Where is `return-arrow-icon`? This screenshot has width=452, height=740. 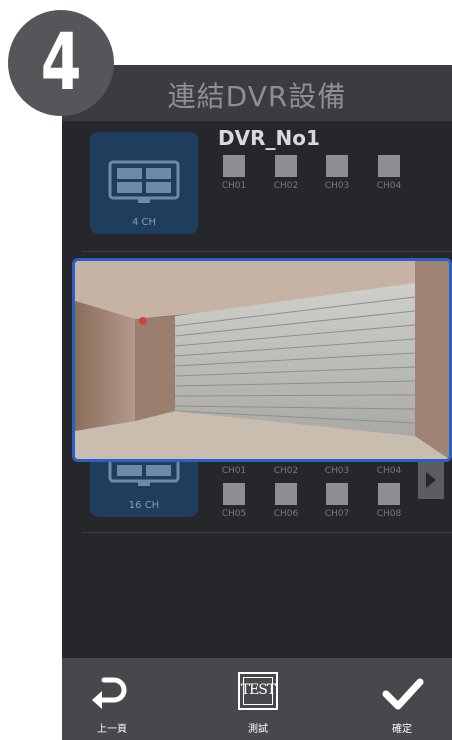 return-arrow-icon is located at coordinates (109, 693).